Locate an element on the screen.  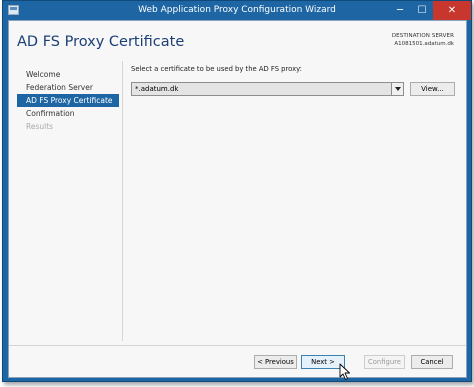
destination-server-label: DESTINATION SERVER is located at coordinates (422, 36).